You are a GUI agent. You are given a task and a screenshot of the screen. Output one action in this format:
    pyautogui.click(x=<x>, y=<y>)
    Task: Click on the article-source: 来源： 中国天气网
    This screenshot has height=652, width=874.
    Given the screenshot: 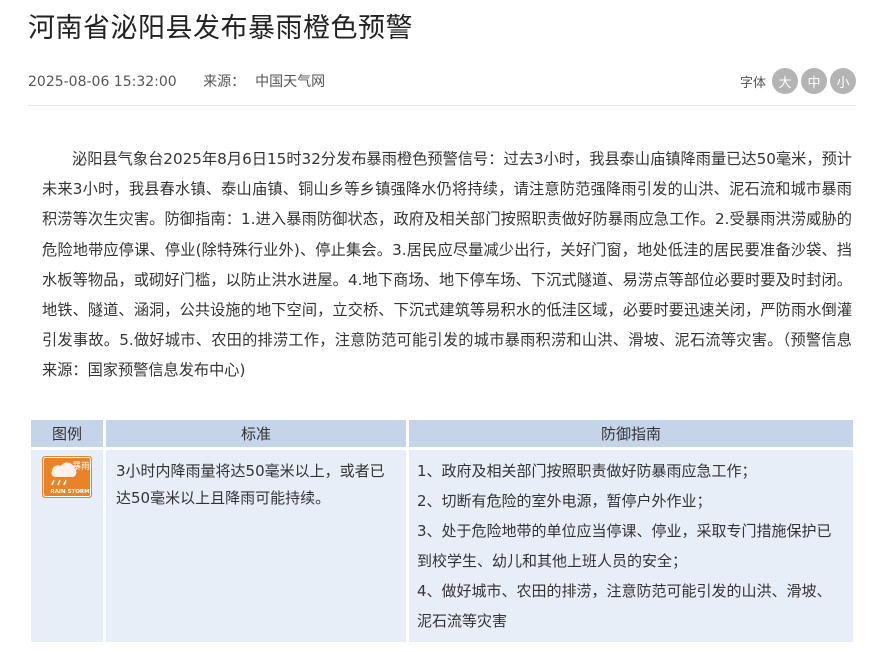 What is the action you would take?
    pyautogui.click(x=264, y=82)
    